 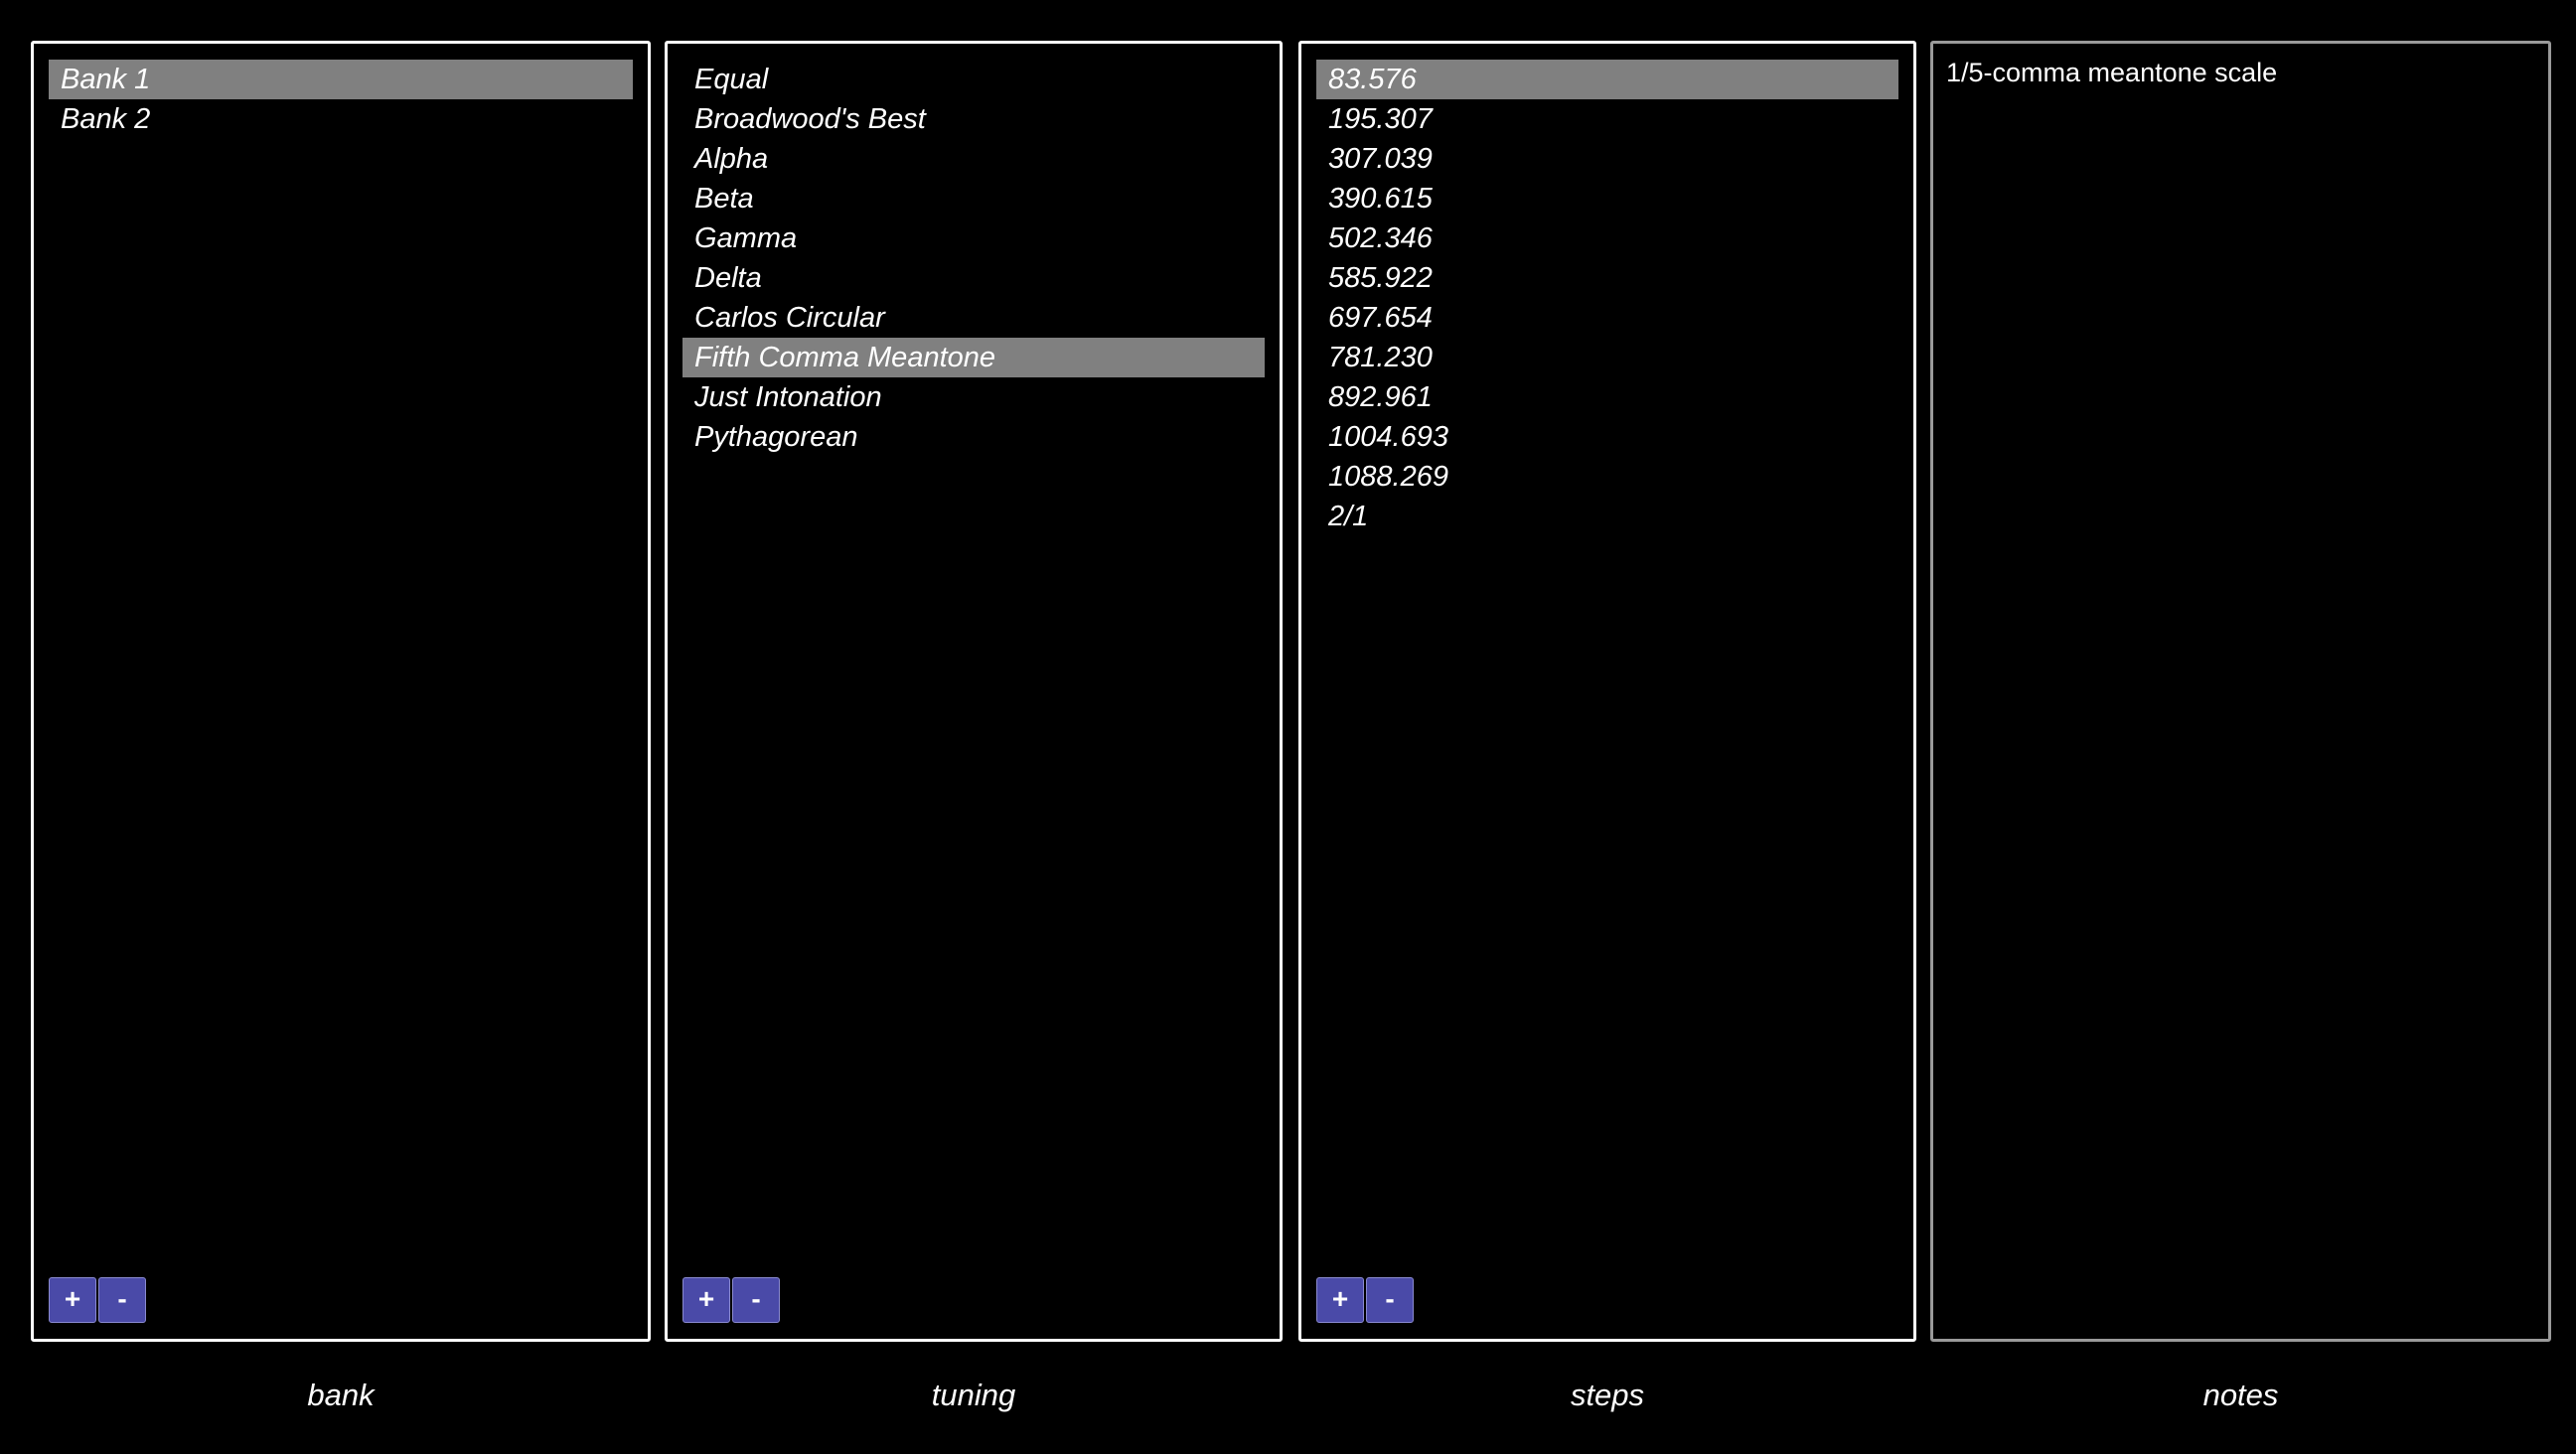 What do you see at coordinates (974, 238) in the screenshot?
I see `tuning-list-item: Gamma` at bounding box center [974, 238].